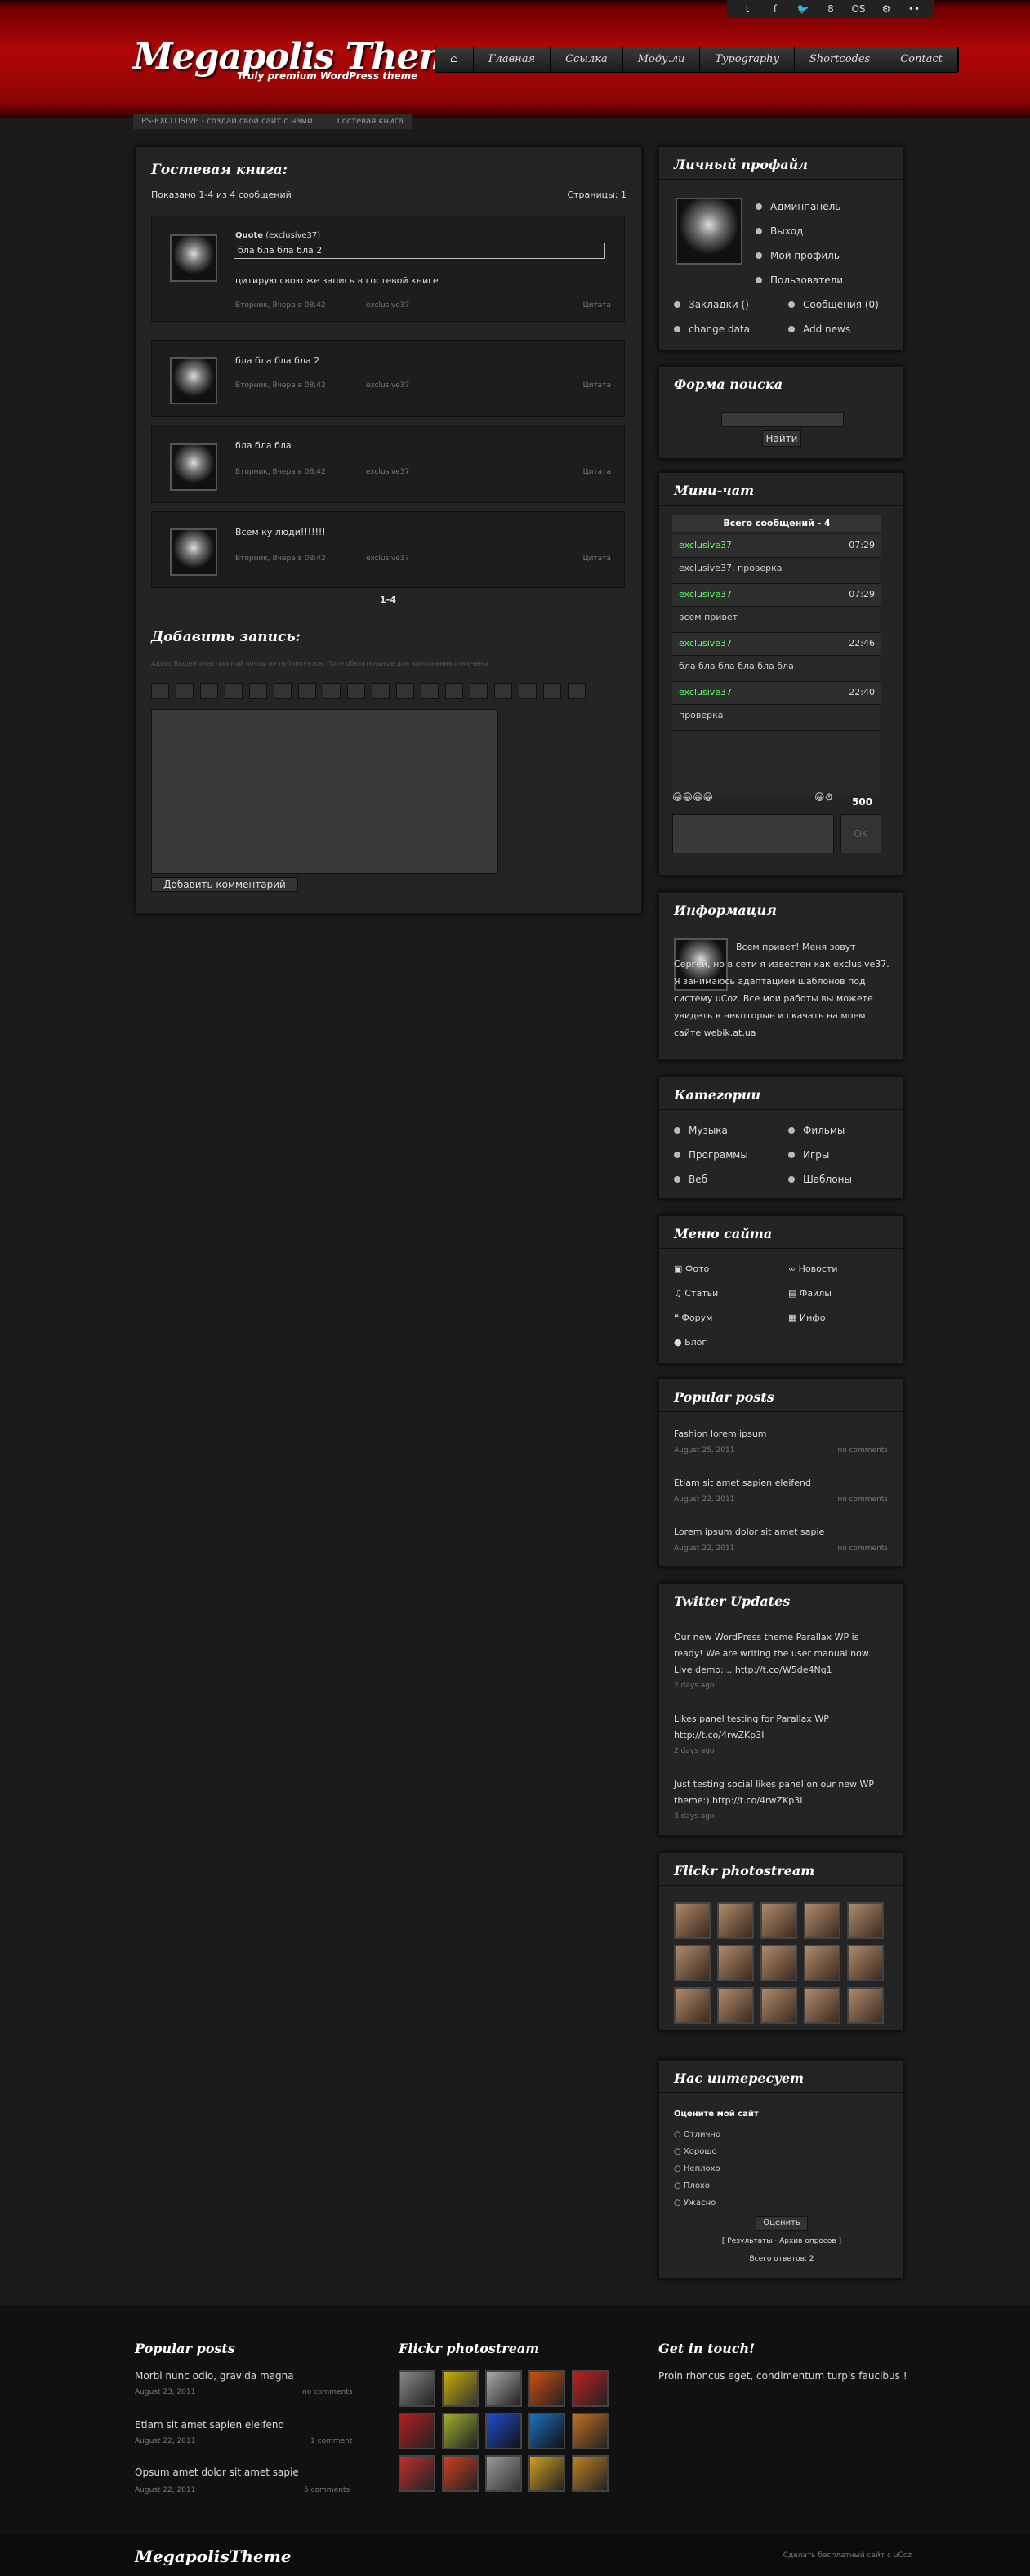 This screenshot has height=2576, width=1030. What do you see at coordinates (160, 691) in the screenshot?
I see `bold-button` at bounding box center [160, 691].